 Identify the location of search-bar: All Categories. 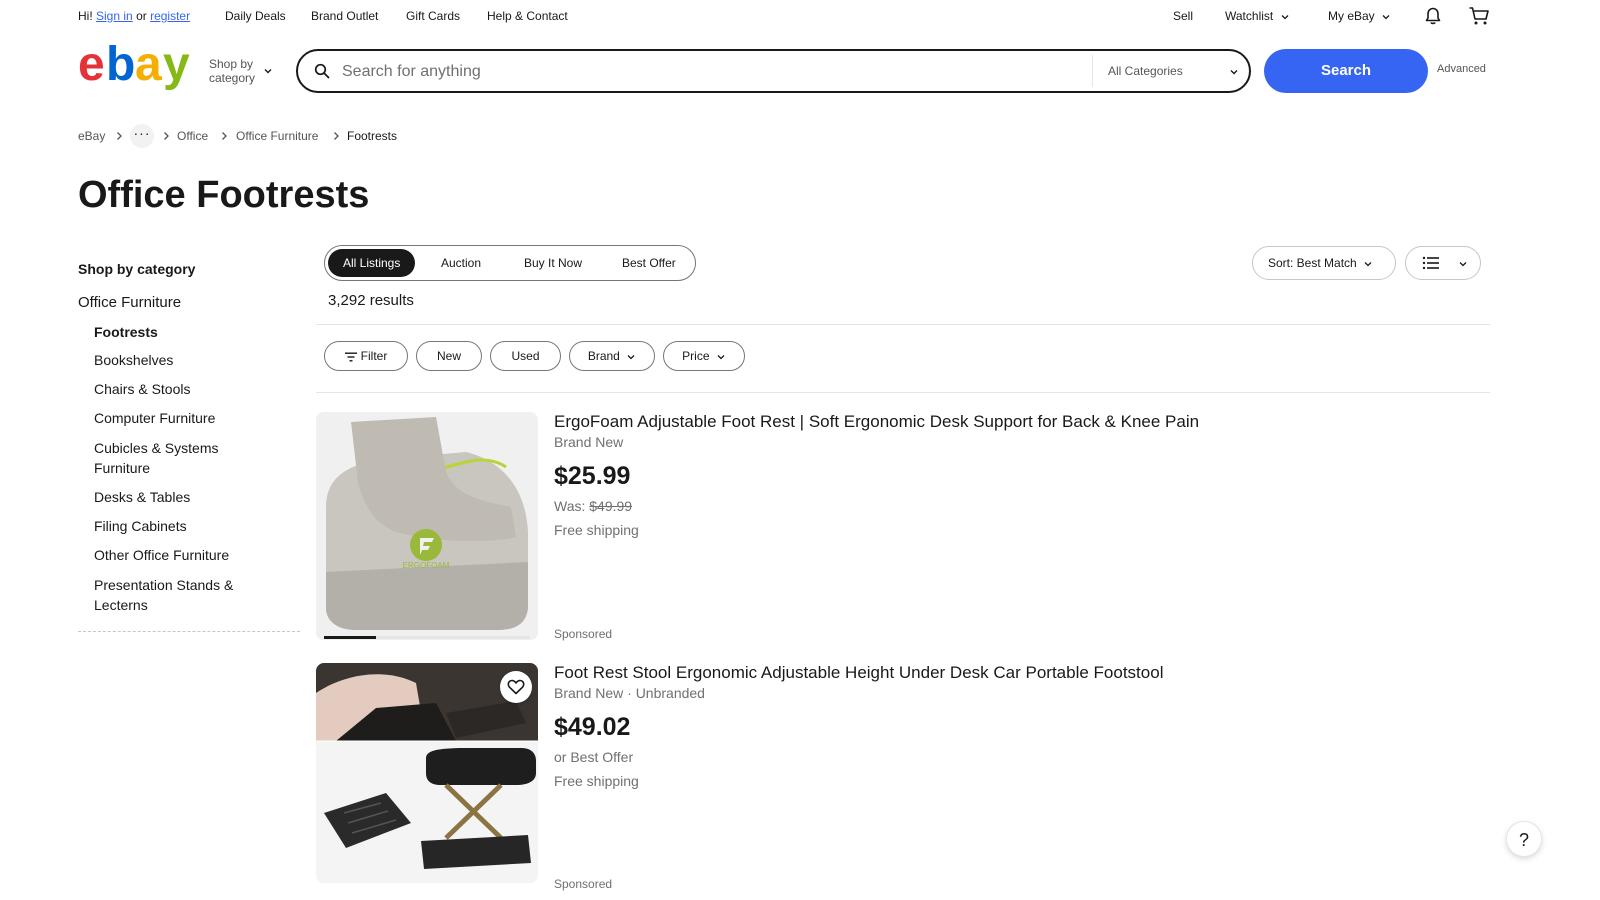
(773, 71).